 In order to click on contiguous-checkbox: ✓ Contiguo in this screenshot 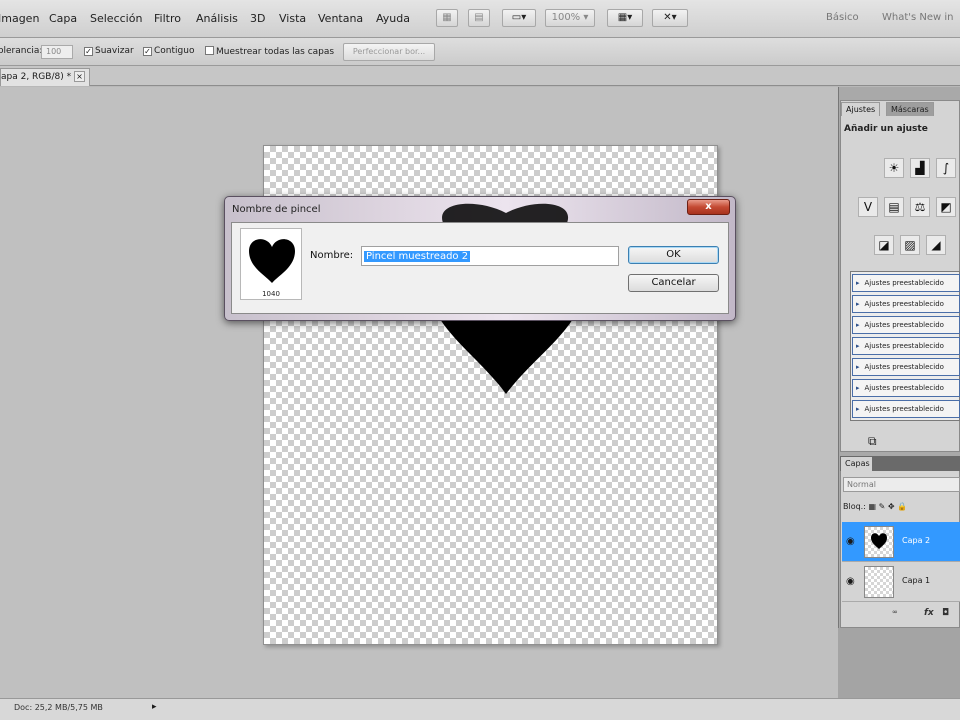, I will do `click(168, 51)`.